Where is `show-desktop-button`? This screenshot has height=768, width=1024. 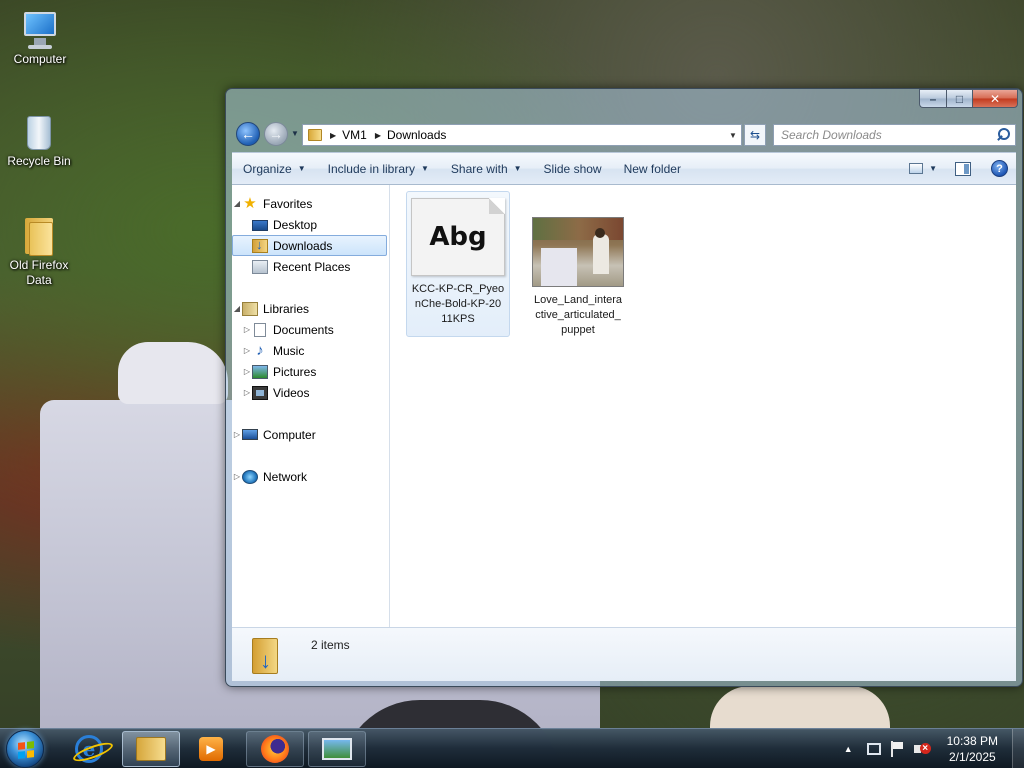
show-desktop-button is located at coordinates (1018, 748).